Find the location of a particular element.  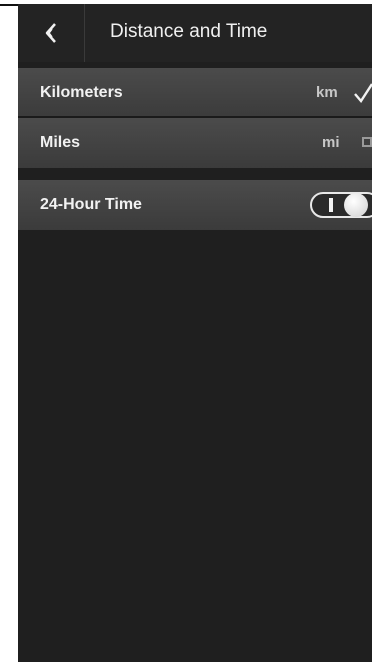

kilometers-unit: km is located at coordinates (327, 92).